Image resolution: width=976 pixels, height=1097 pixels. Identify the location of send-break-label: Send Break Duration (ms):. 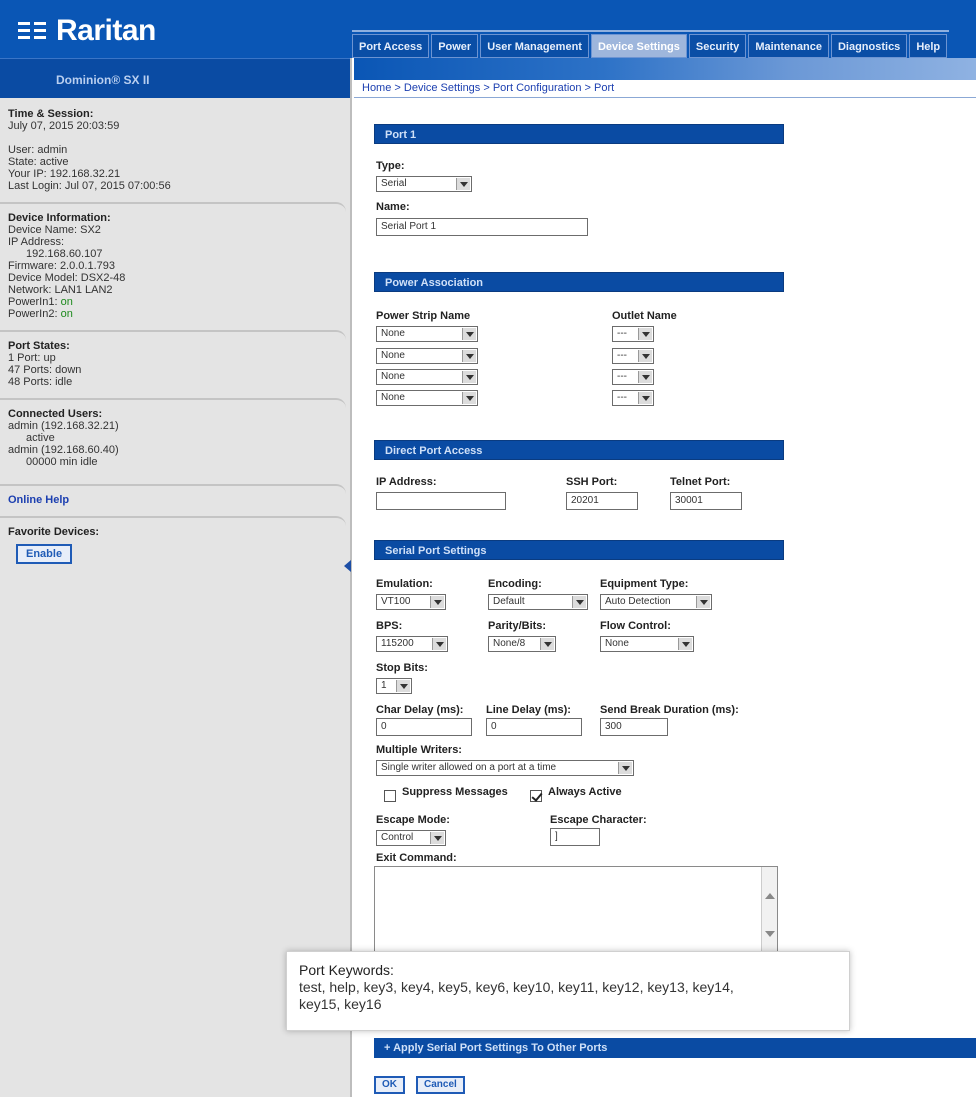
(669, 710).